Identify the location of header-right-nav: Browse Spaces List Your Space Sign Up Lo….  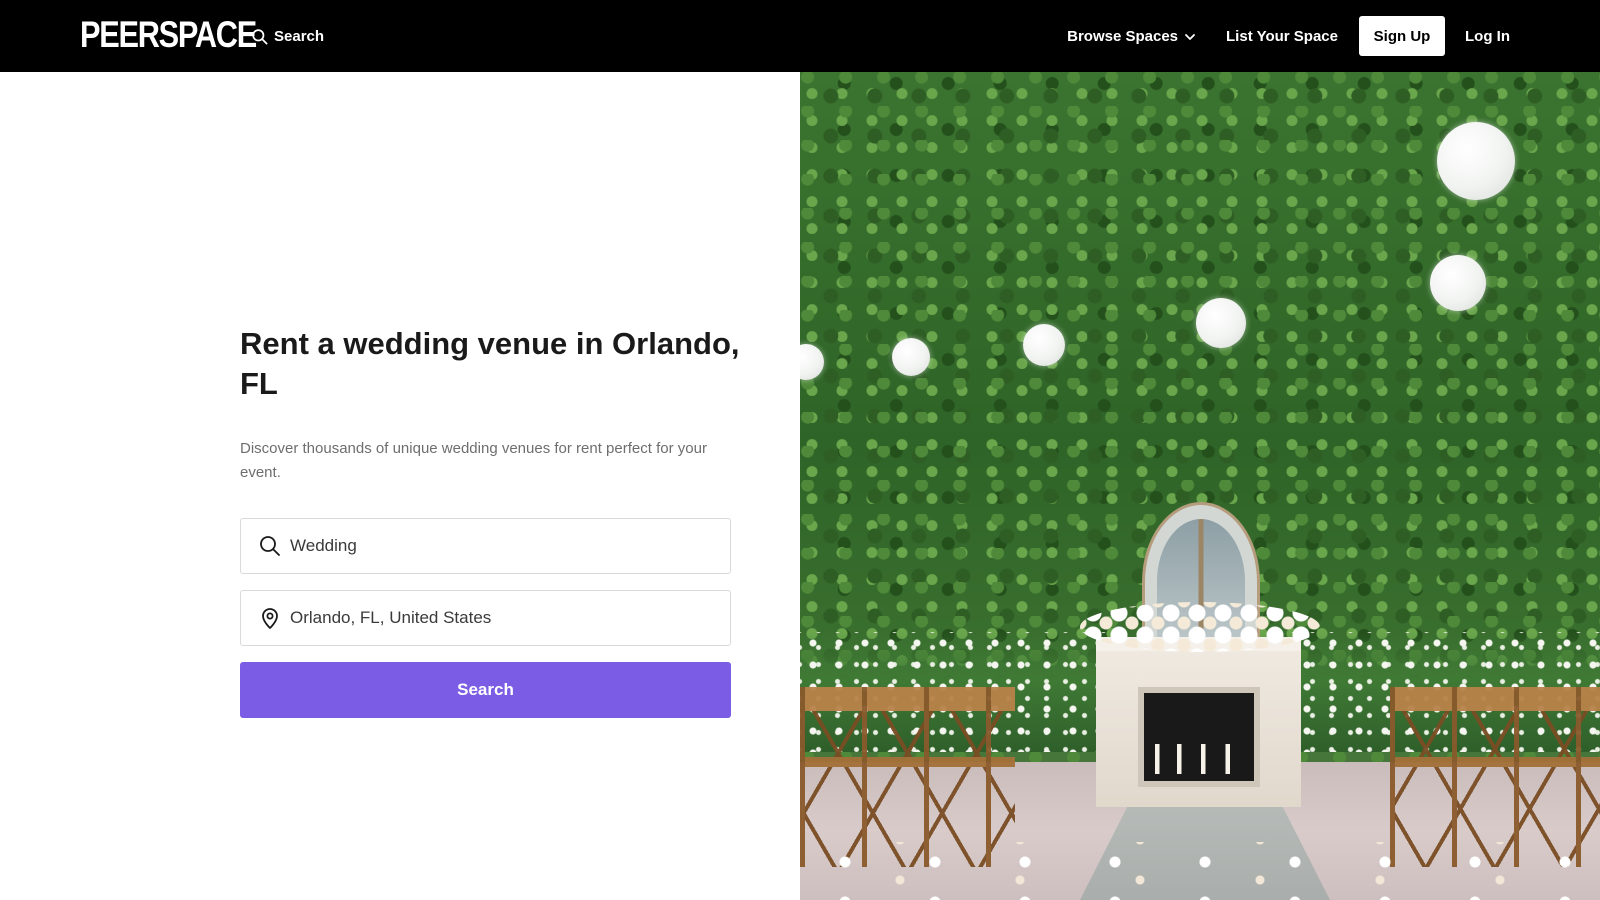
(1288, 36).